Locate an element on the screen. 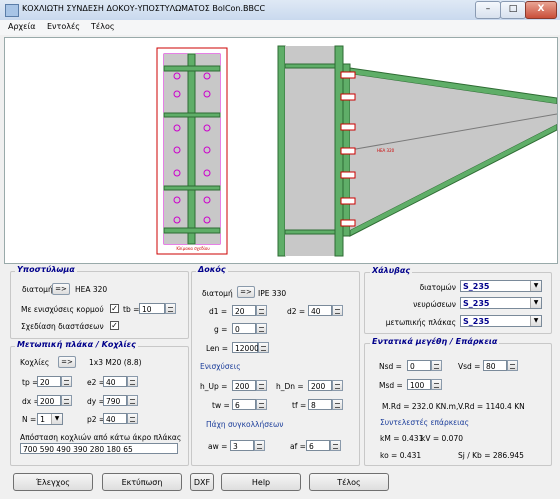  close-button: X is located at coordinates (541, 10).